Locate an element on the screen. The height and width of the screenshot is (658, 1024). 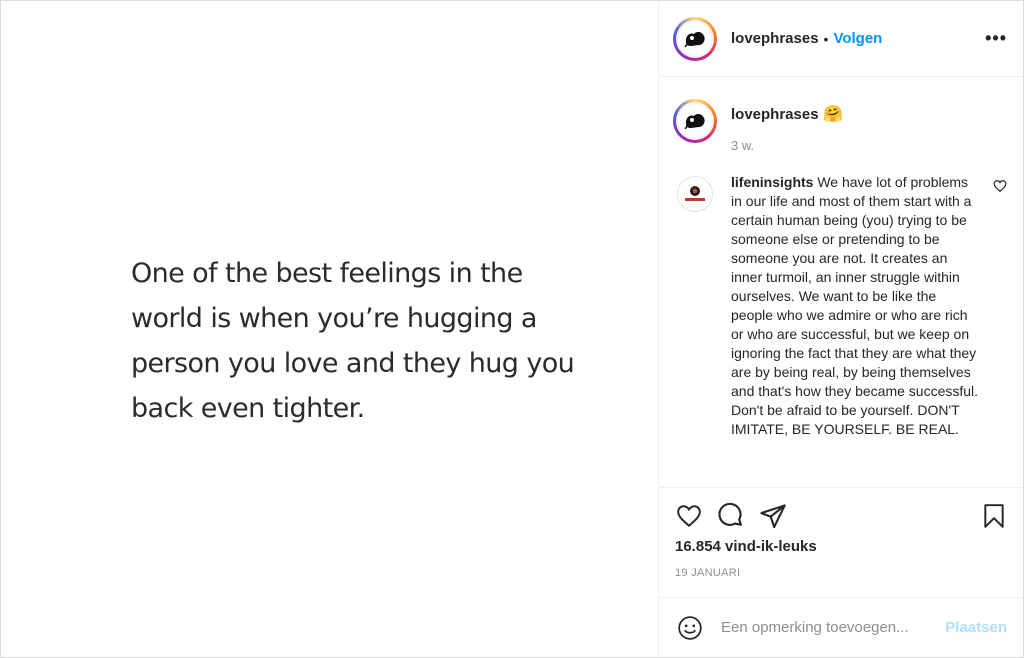
comment-username: lifeninsights is located at coordinates (772, 182).